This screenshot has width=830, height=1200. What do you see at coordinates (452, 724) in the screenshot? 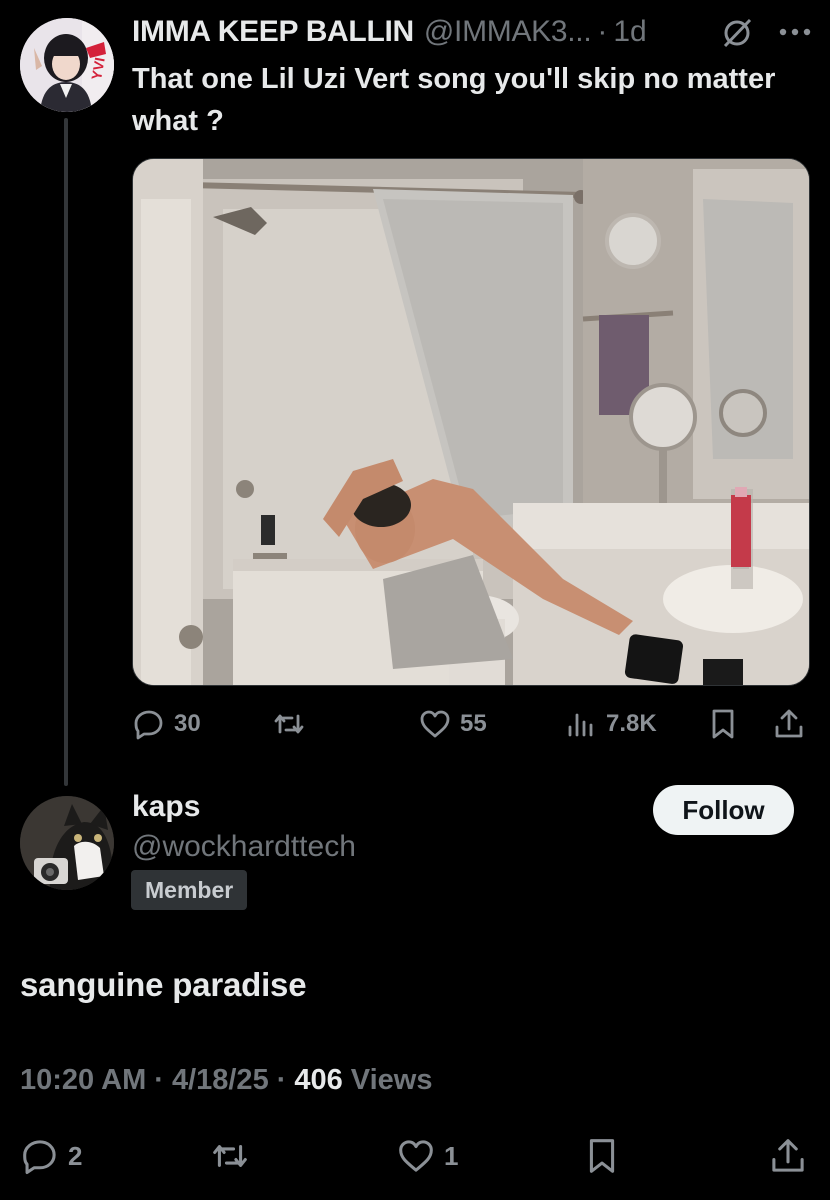
I see `like-button: 55` at bounding box center [452, 724].